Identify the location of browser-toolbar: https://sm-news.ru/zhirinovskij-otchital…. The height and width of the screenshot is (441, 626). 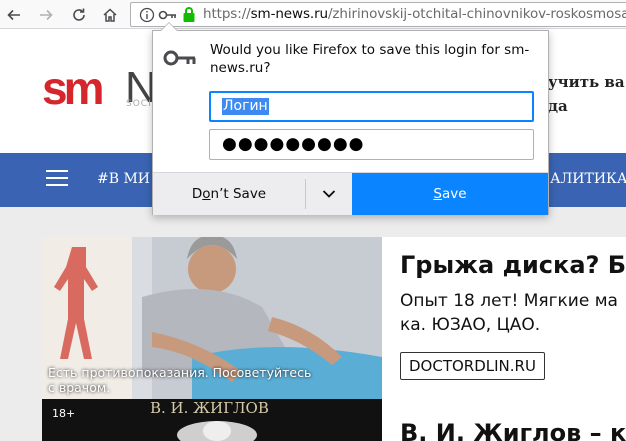
(313, 14).